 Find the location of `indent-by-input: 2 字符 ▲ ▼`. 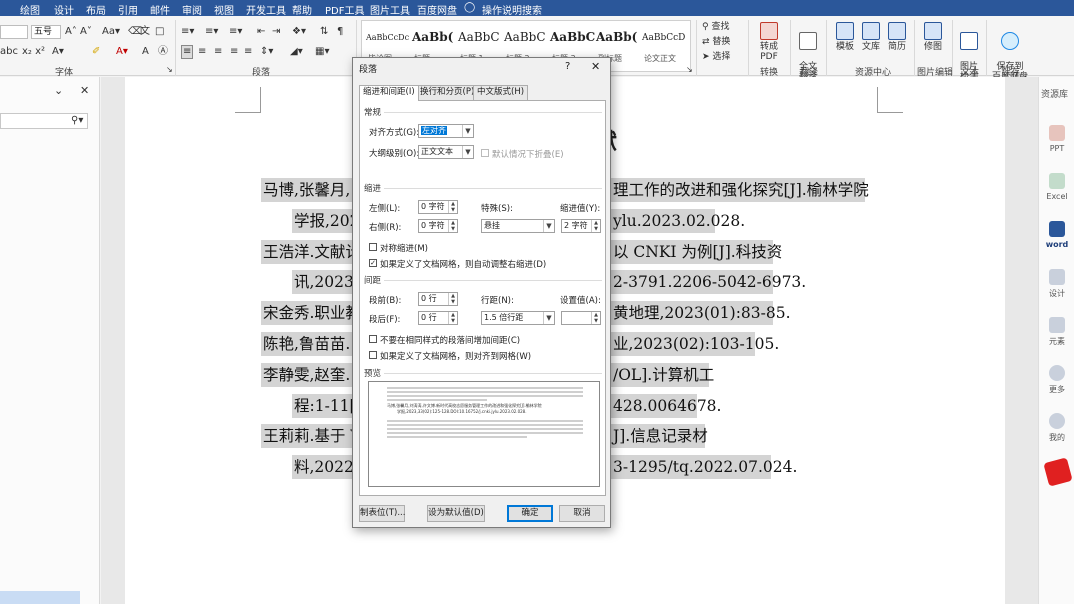

indent-by-input: 2 字符 ▲ ▼ is located at coordinates (581, 226).